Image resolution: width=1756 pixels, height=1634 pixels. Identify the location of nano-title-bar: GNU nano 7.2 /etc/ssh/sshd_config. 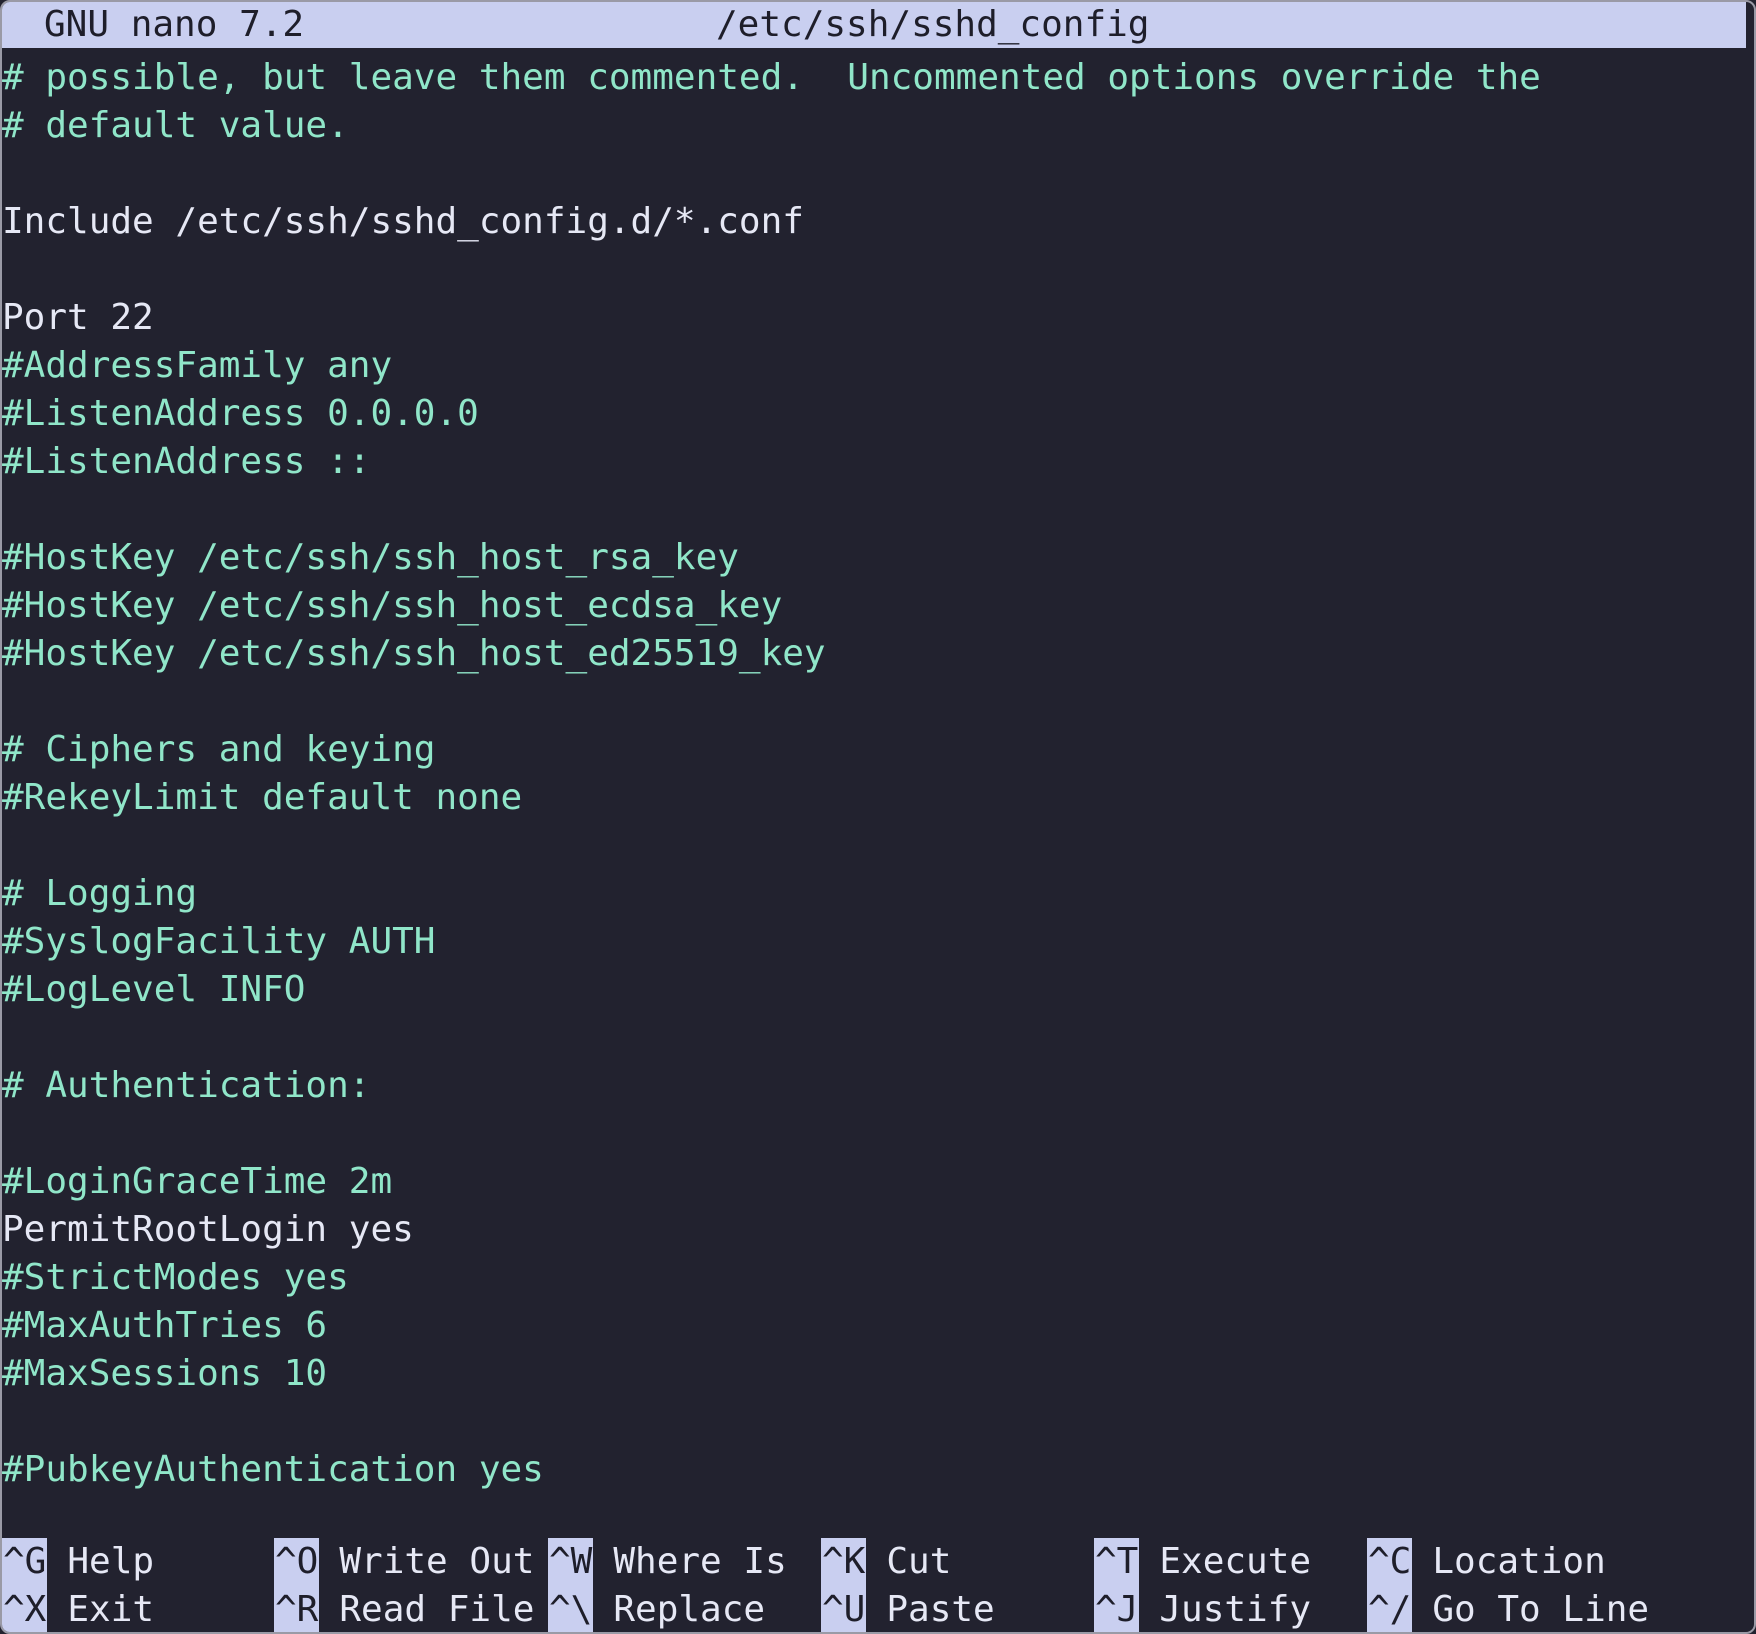
(874, 25).